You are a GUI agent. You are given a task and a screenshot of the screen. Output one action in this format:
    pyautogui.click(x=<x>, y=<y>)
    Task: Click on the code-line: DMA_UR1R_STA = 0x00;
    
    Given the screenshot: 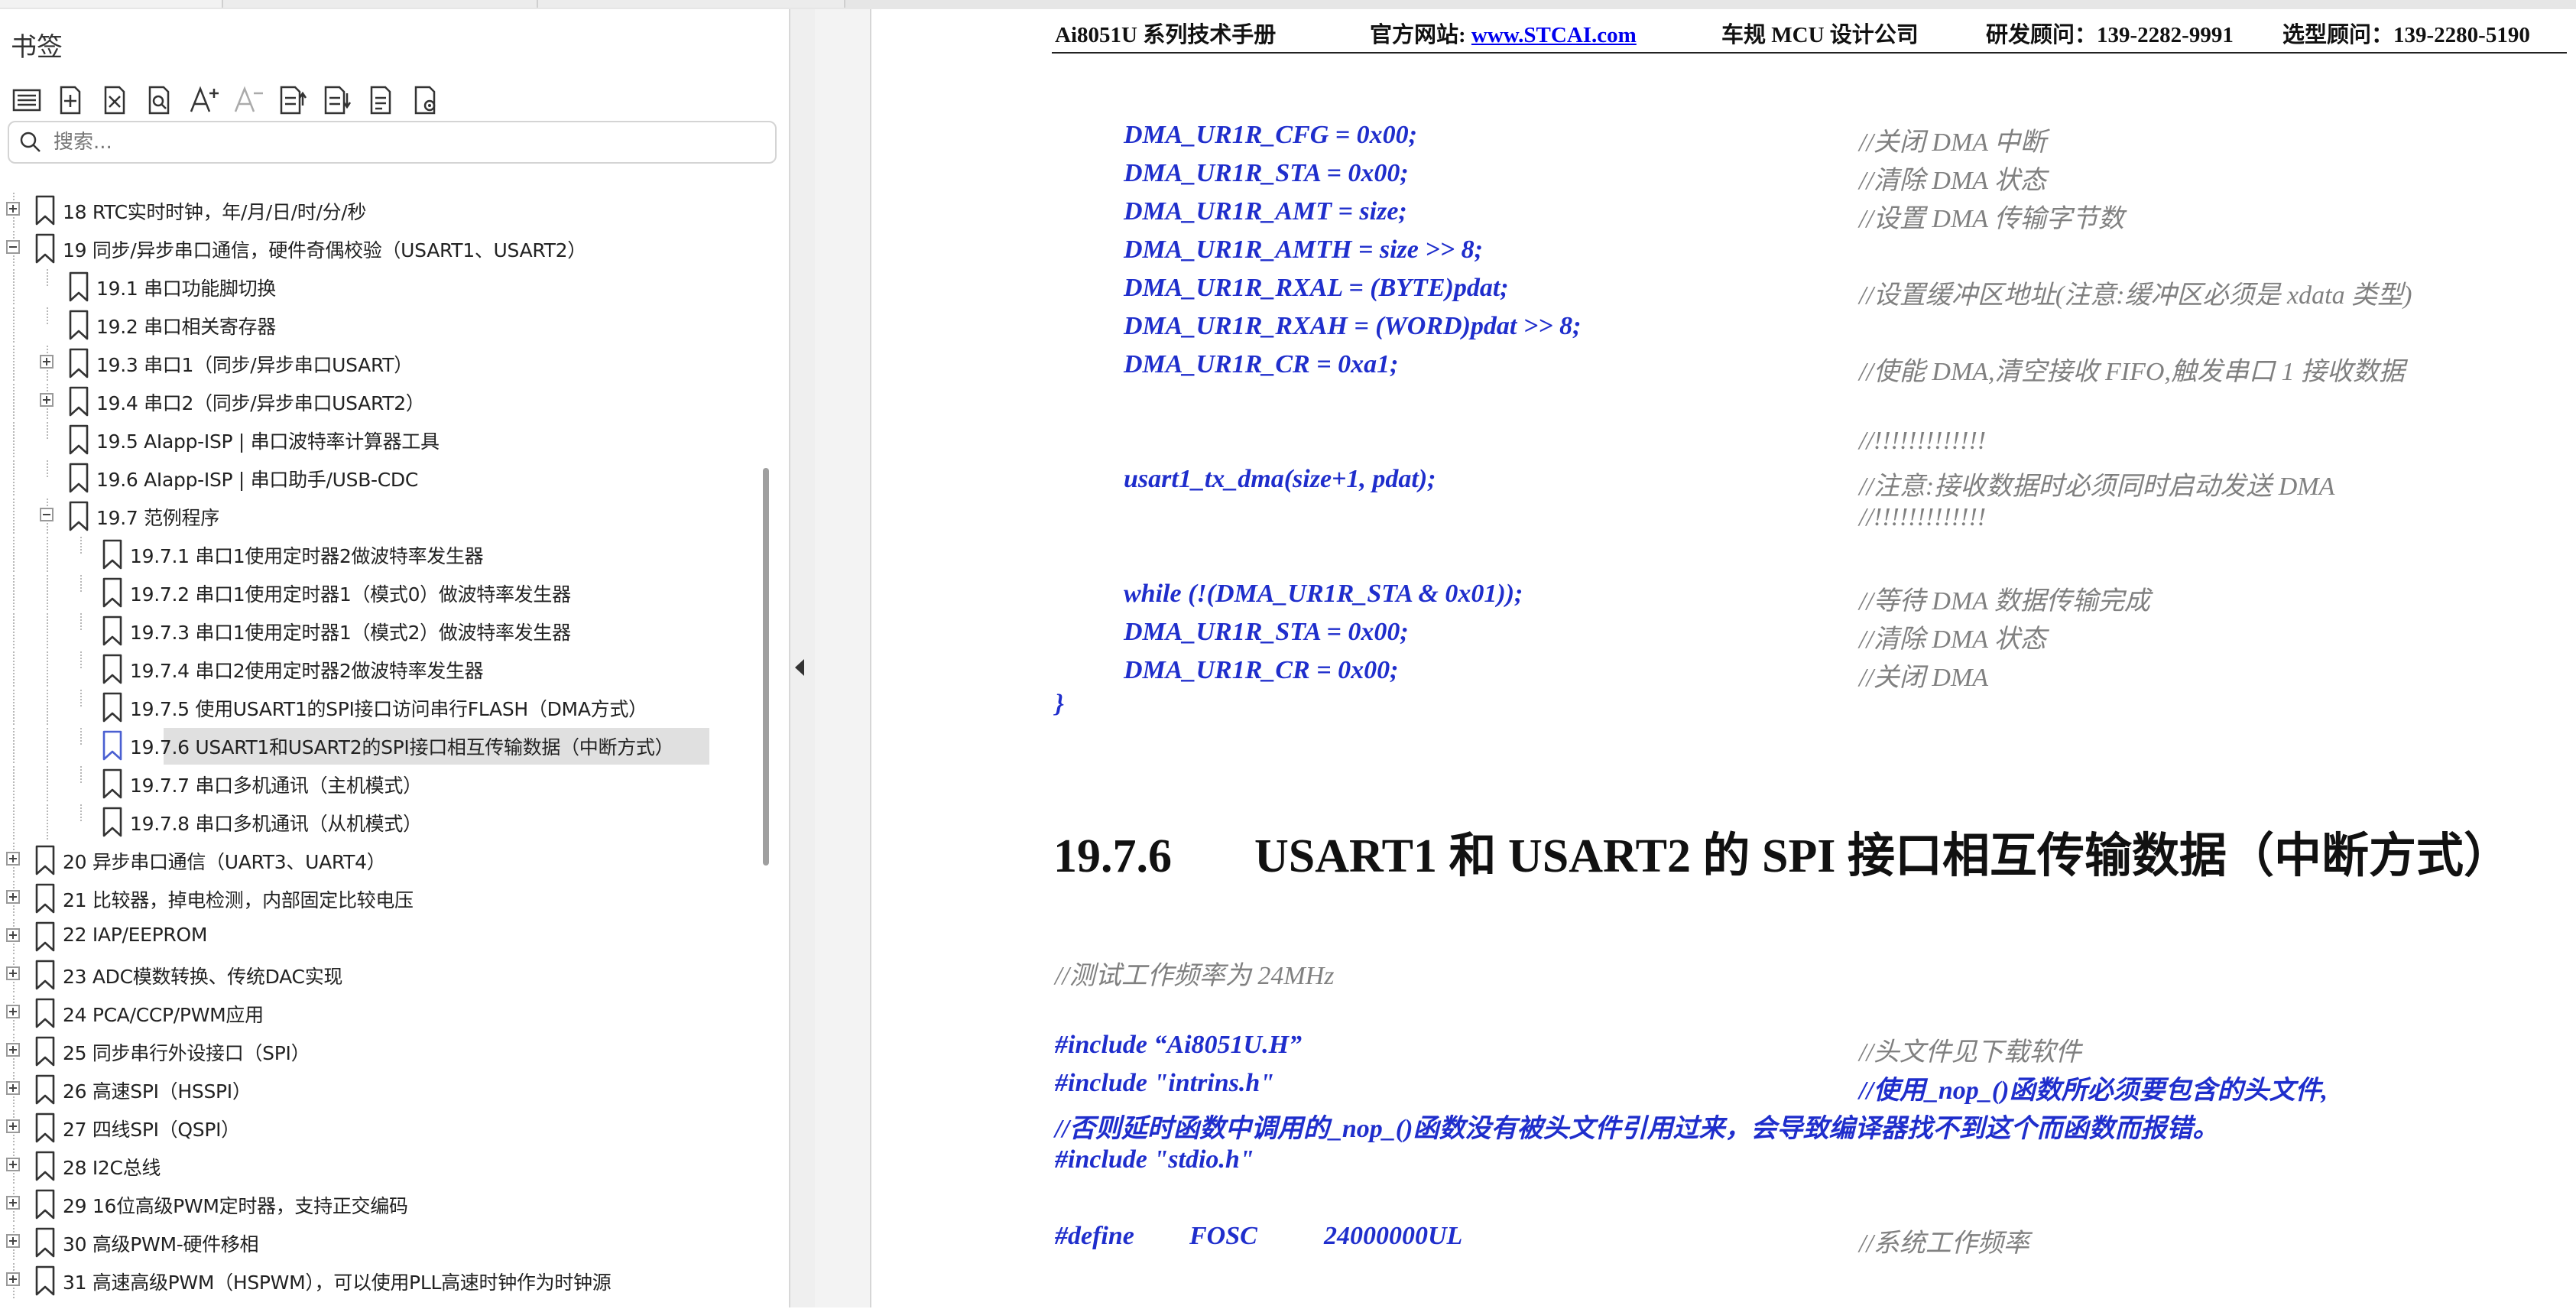 What is the action you would take?
    pyautogui.click(x=1266, y=632)
    